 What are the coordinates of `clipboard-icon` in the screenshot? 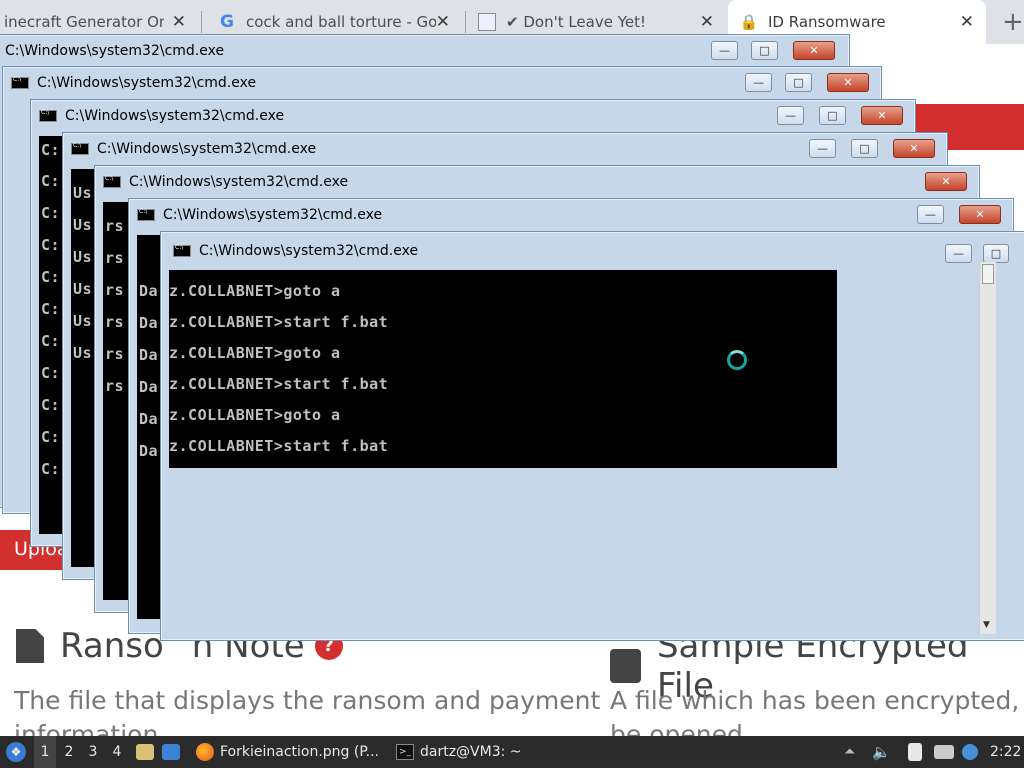 It's located at (915, 752).